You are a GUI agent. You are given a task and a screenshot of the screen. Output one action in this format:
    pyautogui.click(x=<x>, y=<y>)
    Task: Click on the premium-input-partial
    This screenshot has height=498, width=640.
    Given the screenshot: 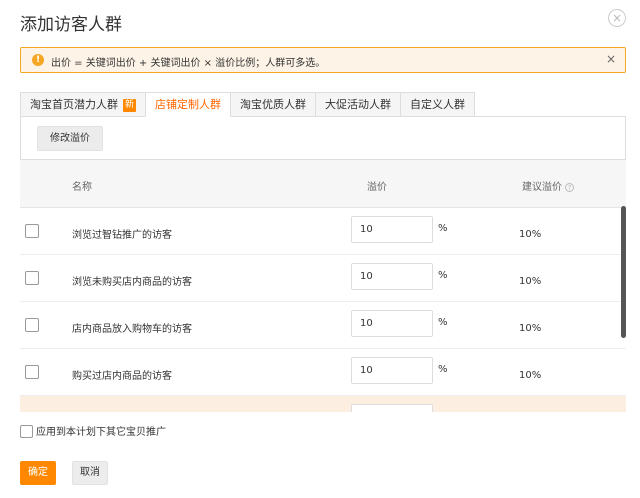 What is the action you would take?
    pyautogui.click(x=392, y=408)
    